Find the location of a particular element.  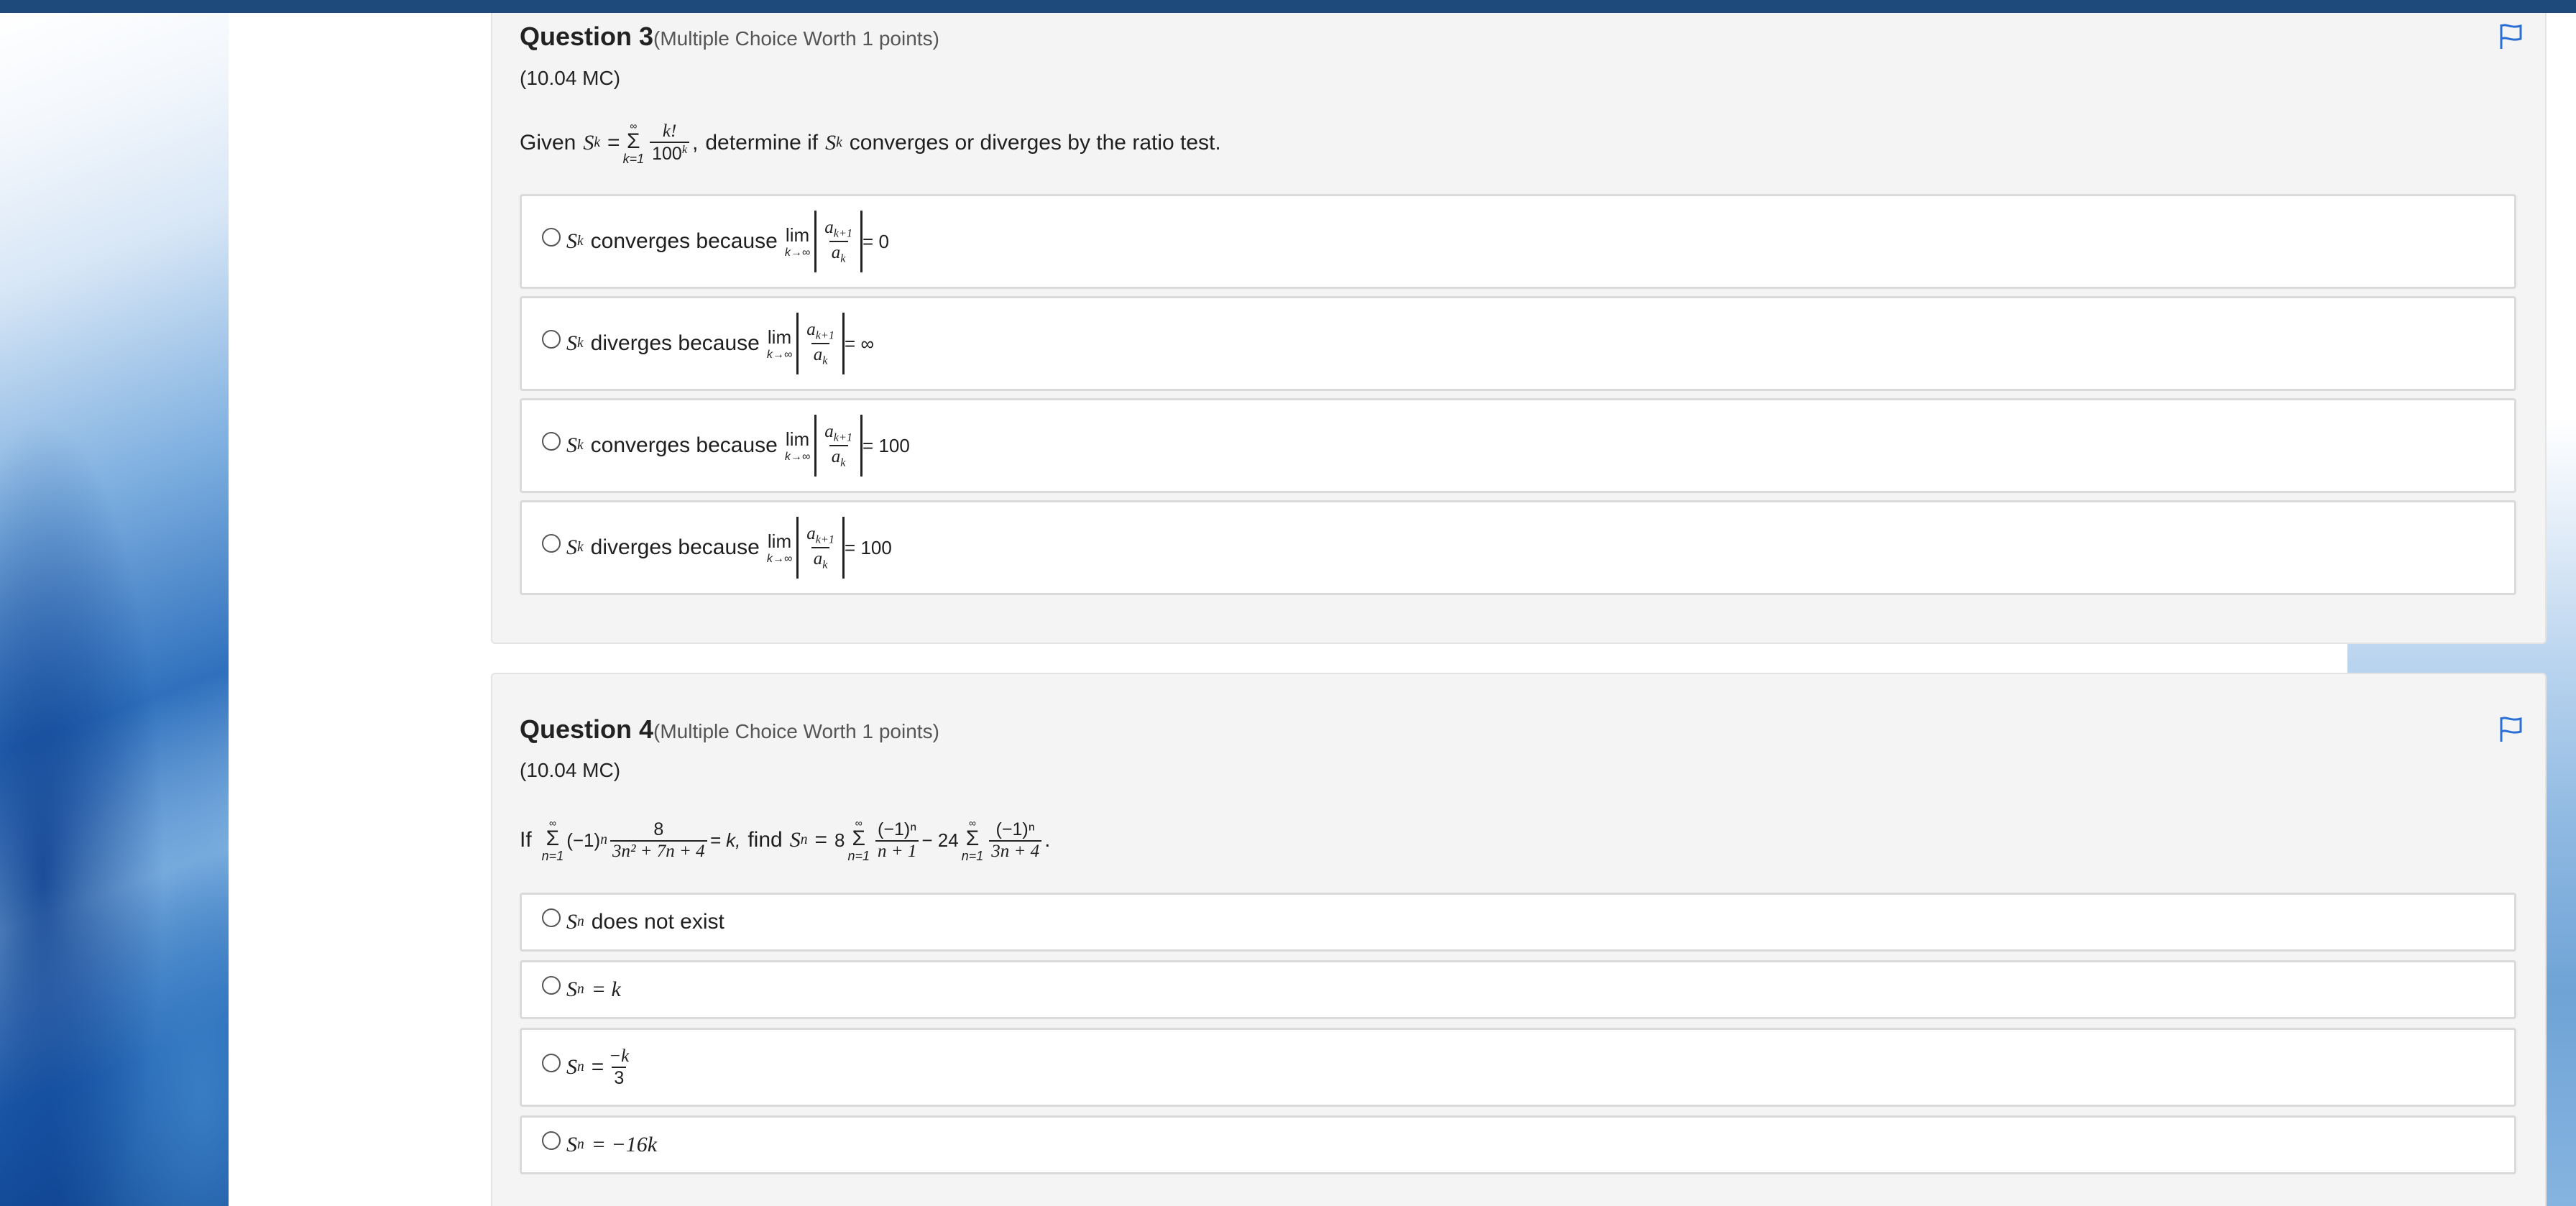

answer-option-4: Sn = −16k is located at coordinates (1518, 1144).